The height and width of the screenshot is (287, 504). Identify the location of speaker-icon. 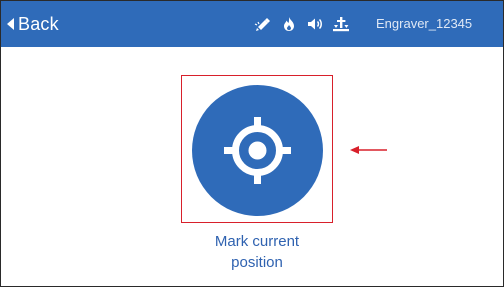
(315, 24).